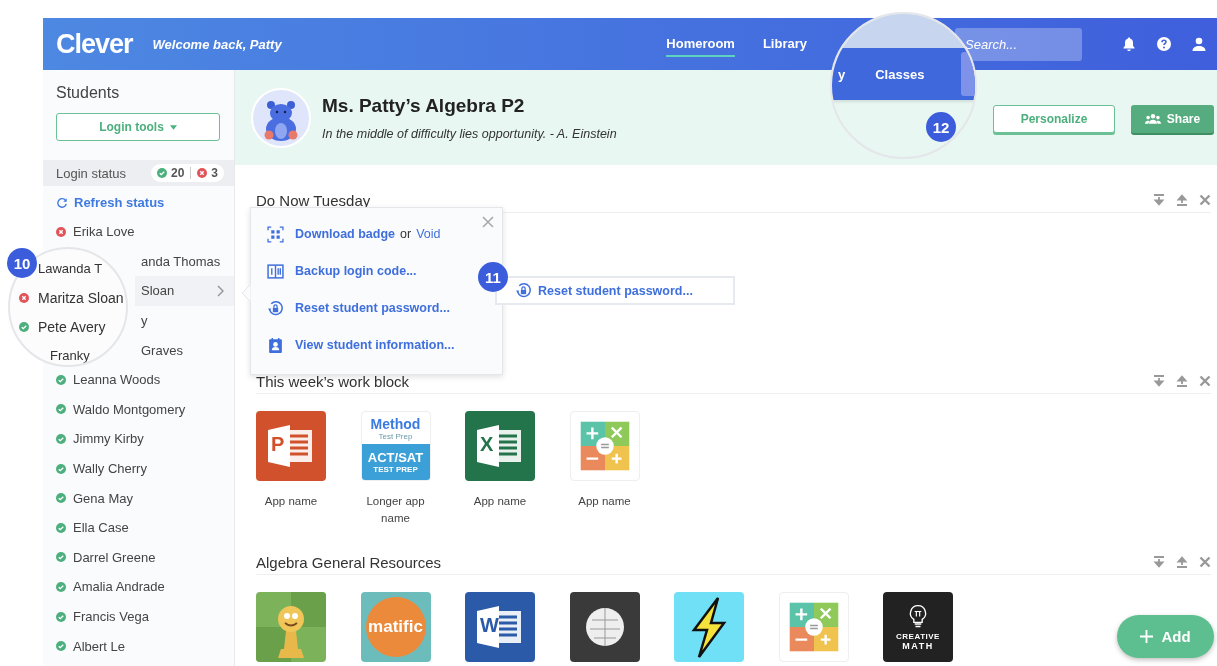  Describe the element at coordinates (117, 380) in the screenshot. I see `student-name: Leanna Woods` at that location.